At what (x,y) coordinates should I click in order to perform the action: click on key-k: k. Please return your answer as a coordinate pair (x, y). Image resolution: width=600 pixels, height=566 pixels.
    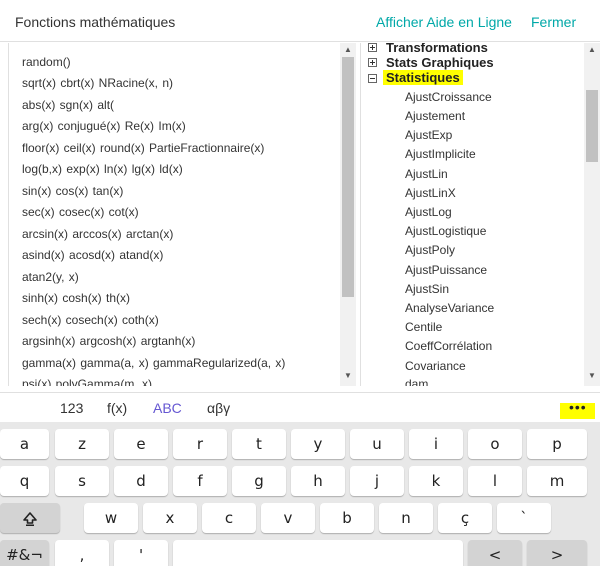
    Looking at the image, I should click on (436, 481).